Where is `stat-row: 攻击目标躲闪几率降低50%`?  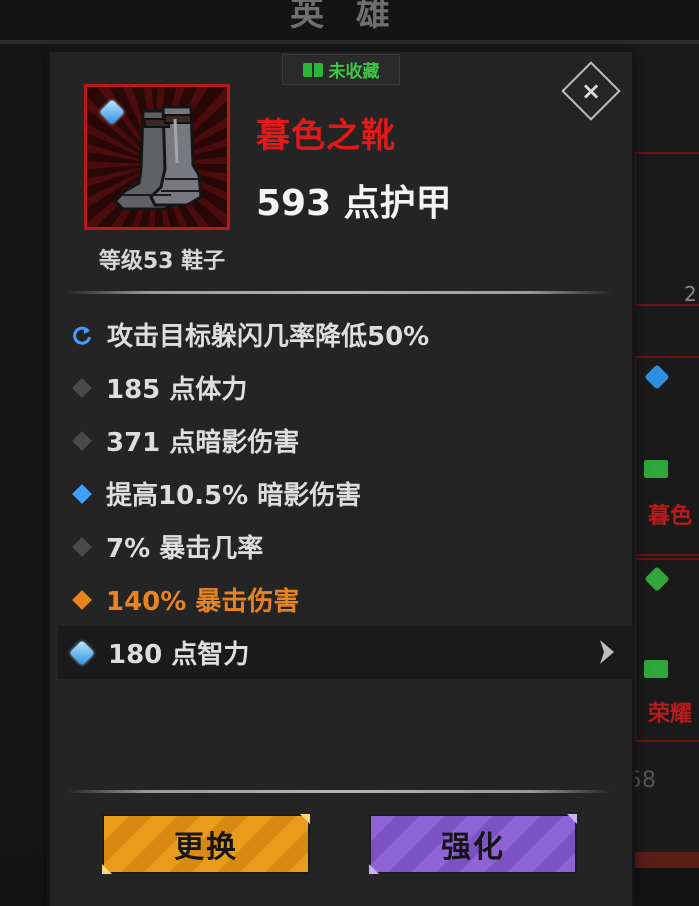 stat-row: 攻击目标躲闪几率降低50% is located at coordinates (346, 334).